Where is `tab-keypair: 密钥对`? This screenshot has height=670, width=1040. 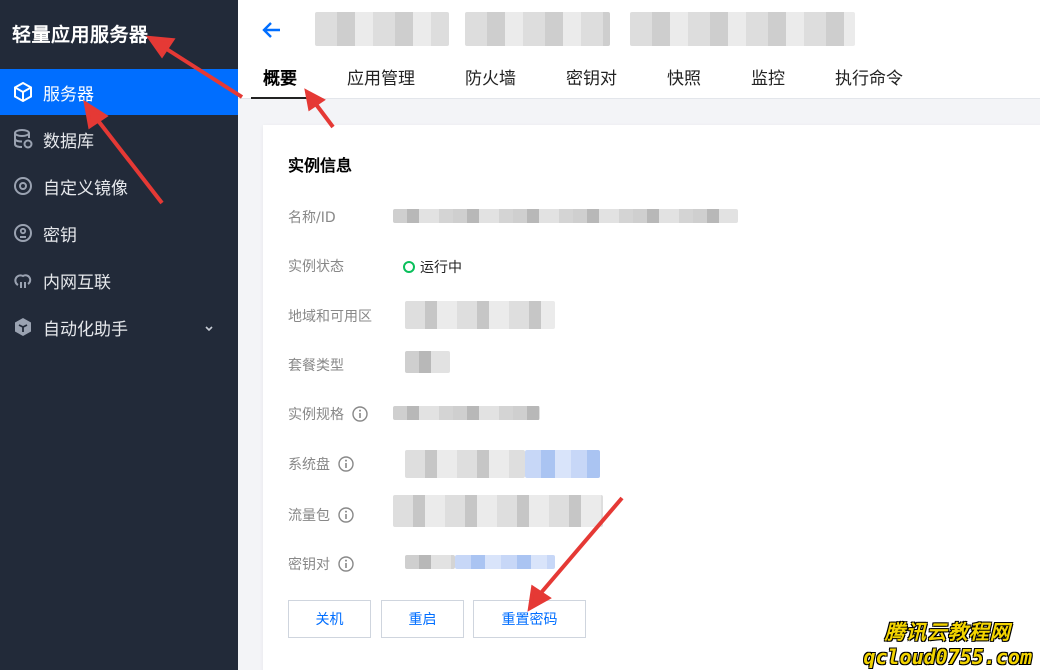
tab-keypair: 密钥对 is located at coordinates (591, 81).